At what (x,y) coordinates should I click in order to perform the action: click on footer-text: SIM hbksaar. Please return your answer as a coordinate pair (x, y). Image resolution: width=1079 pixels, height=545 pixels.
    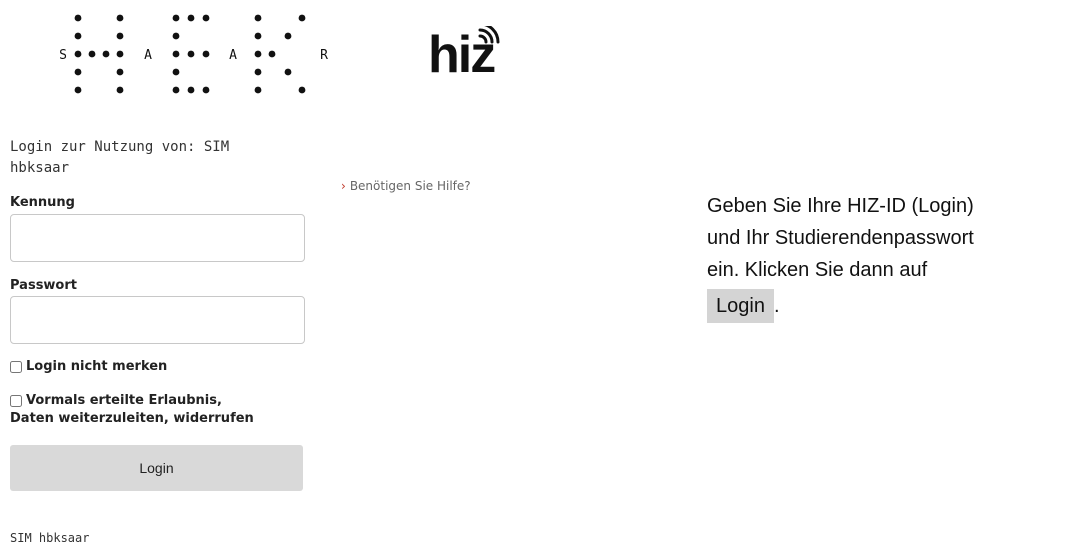
    Looking at the image, I should click on (50, 538).